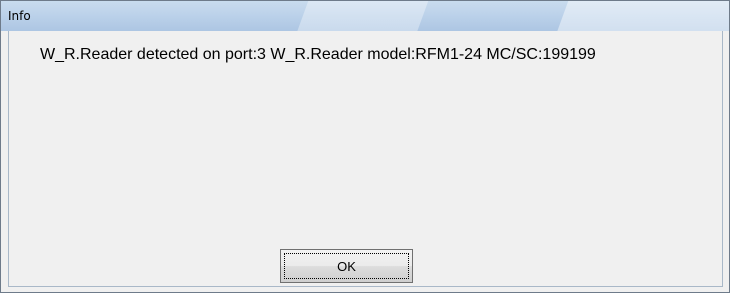 Image resolution: width=730 pixels, height=293 pixels. I want to click on ok-button-label: OK, so click(346, 266).